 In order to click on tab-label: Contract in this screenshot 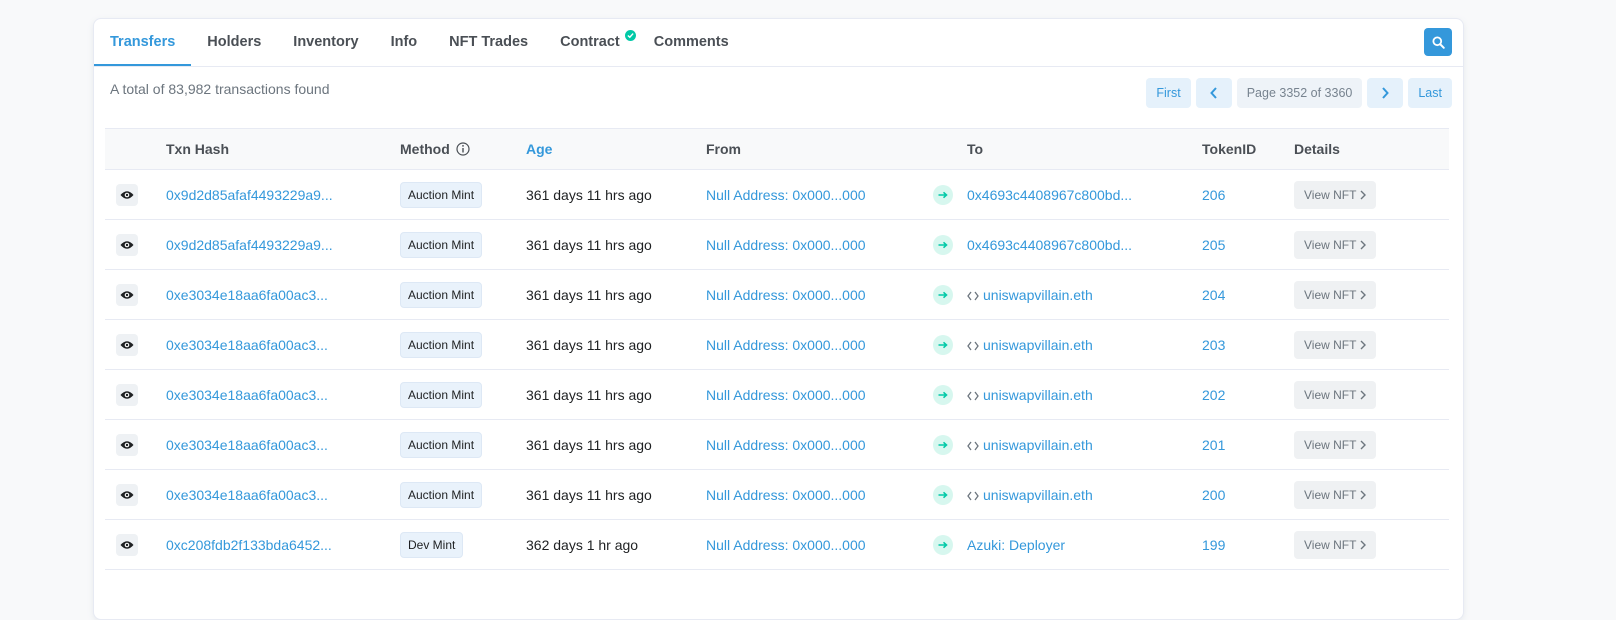, I will do `click(590, 41)`.